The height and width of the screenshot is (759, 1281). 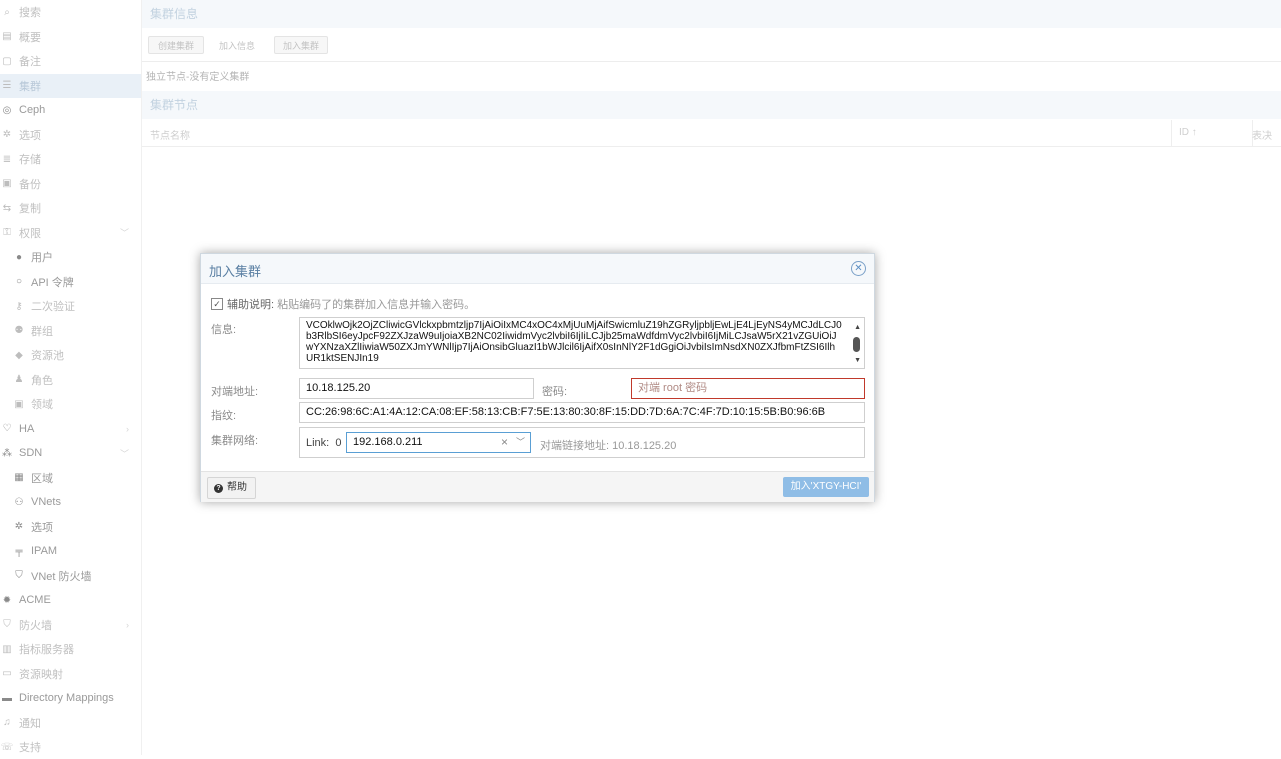 I want to click on column-id: ID ↑, so click(x=1188, y=132).